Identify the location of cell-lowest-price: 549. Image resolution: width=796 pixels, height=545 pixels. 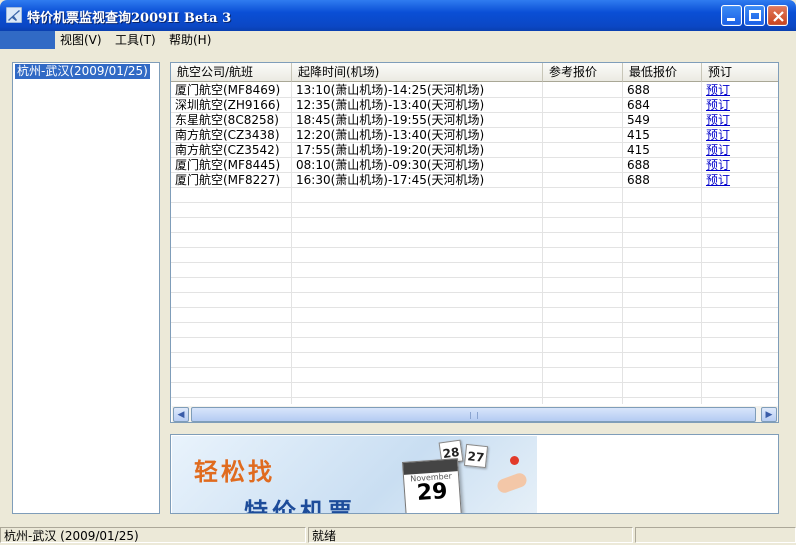
(638, 120).